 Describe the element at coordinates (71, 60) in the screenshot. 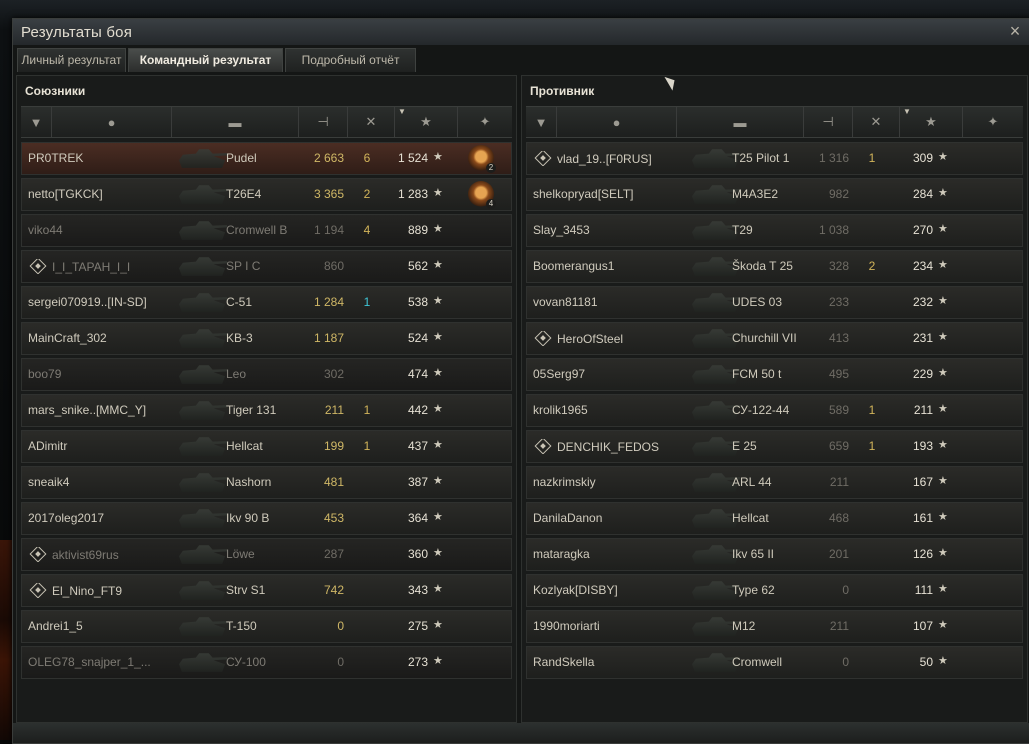

I see `tab-personal-result: Личный результат` at that location.